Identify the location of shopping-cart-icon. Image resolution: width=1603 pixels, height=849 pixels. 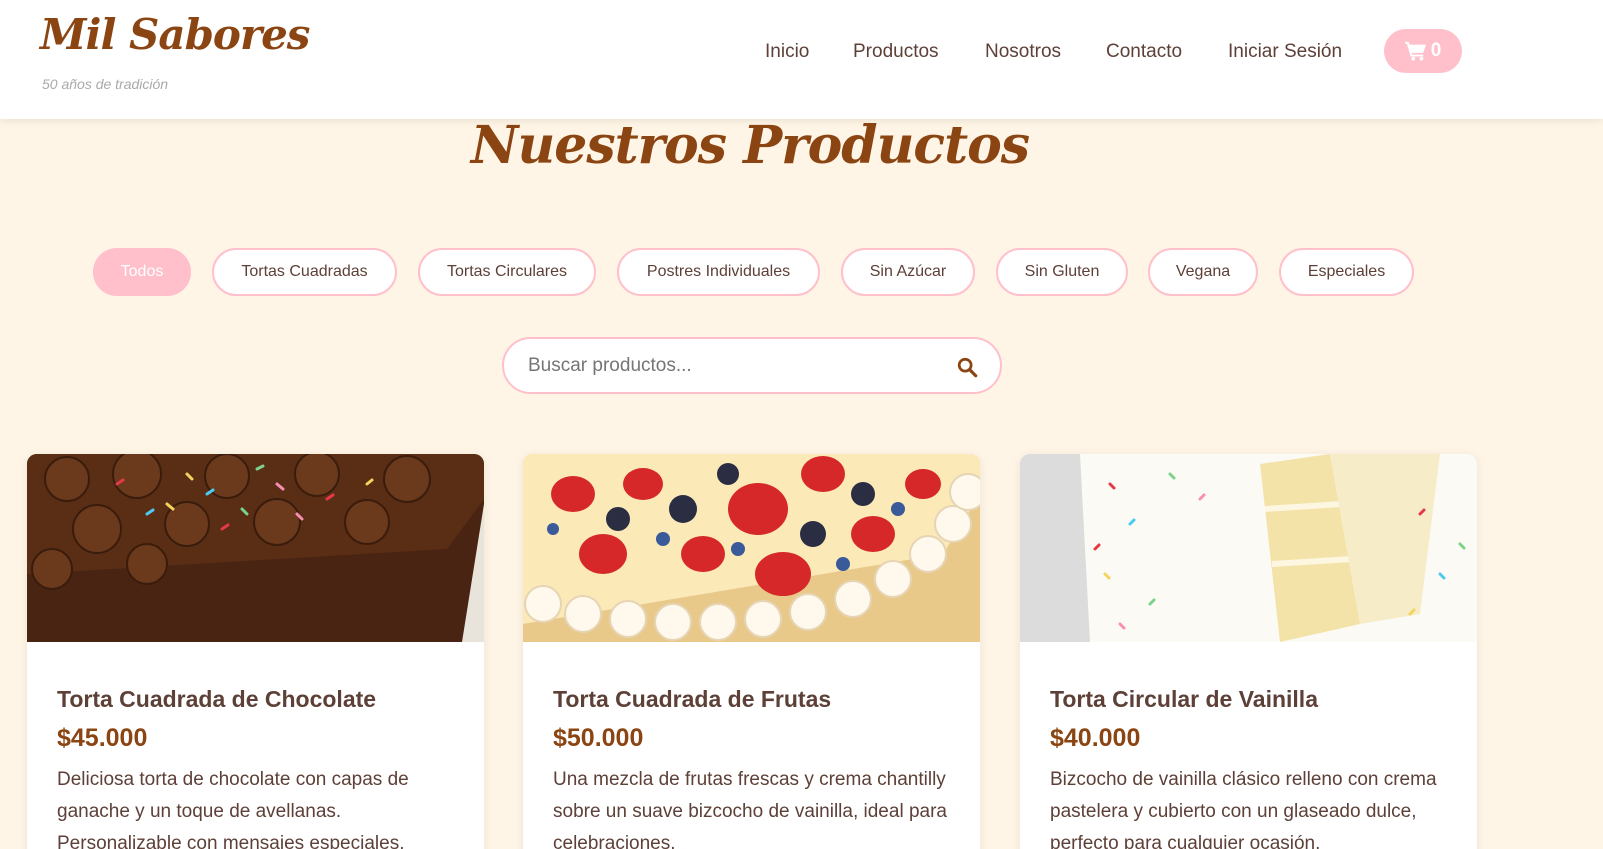
(1415, 51).